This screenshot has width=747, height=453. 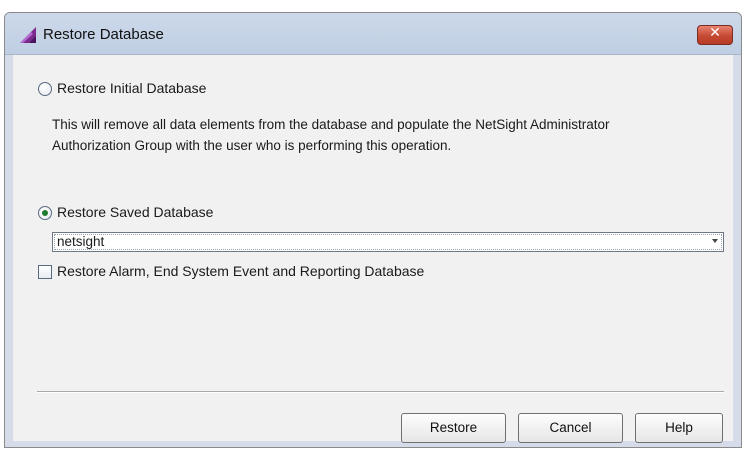 I want to click on help-button: Help, so click(x=679, y=428).